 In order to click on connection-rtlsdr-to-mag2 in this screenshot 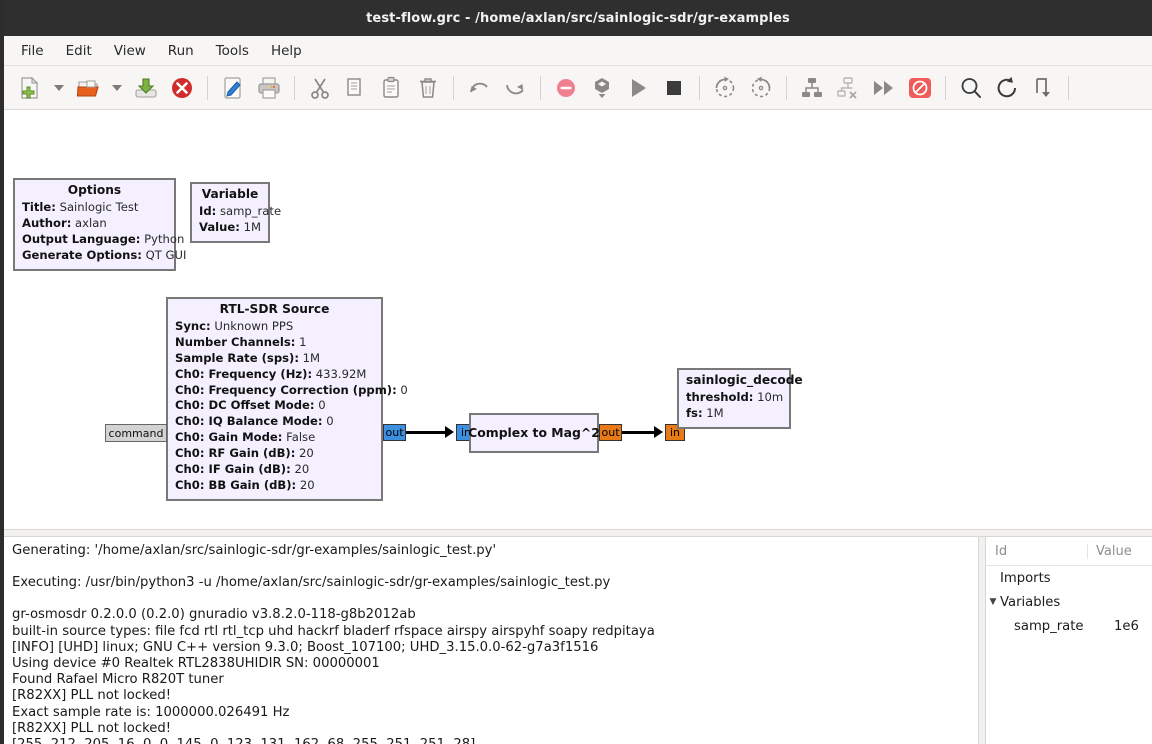, I will do `click(427, 432)`.